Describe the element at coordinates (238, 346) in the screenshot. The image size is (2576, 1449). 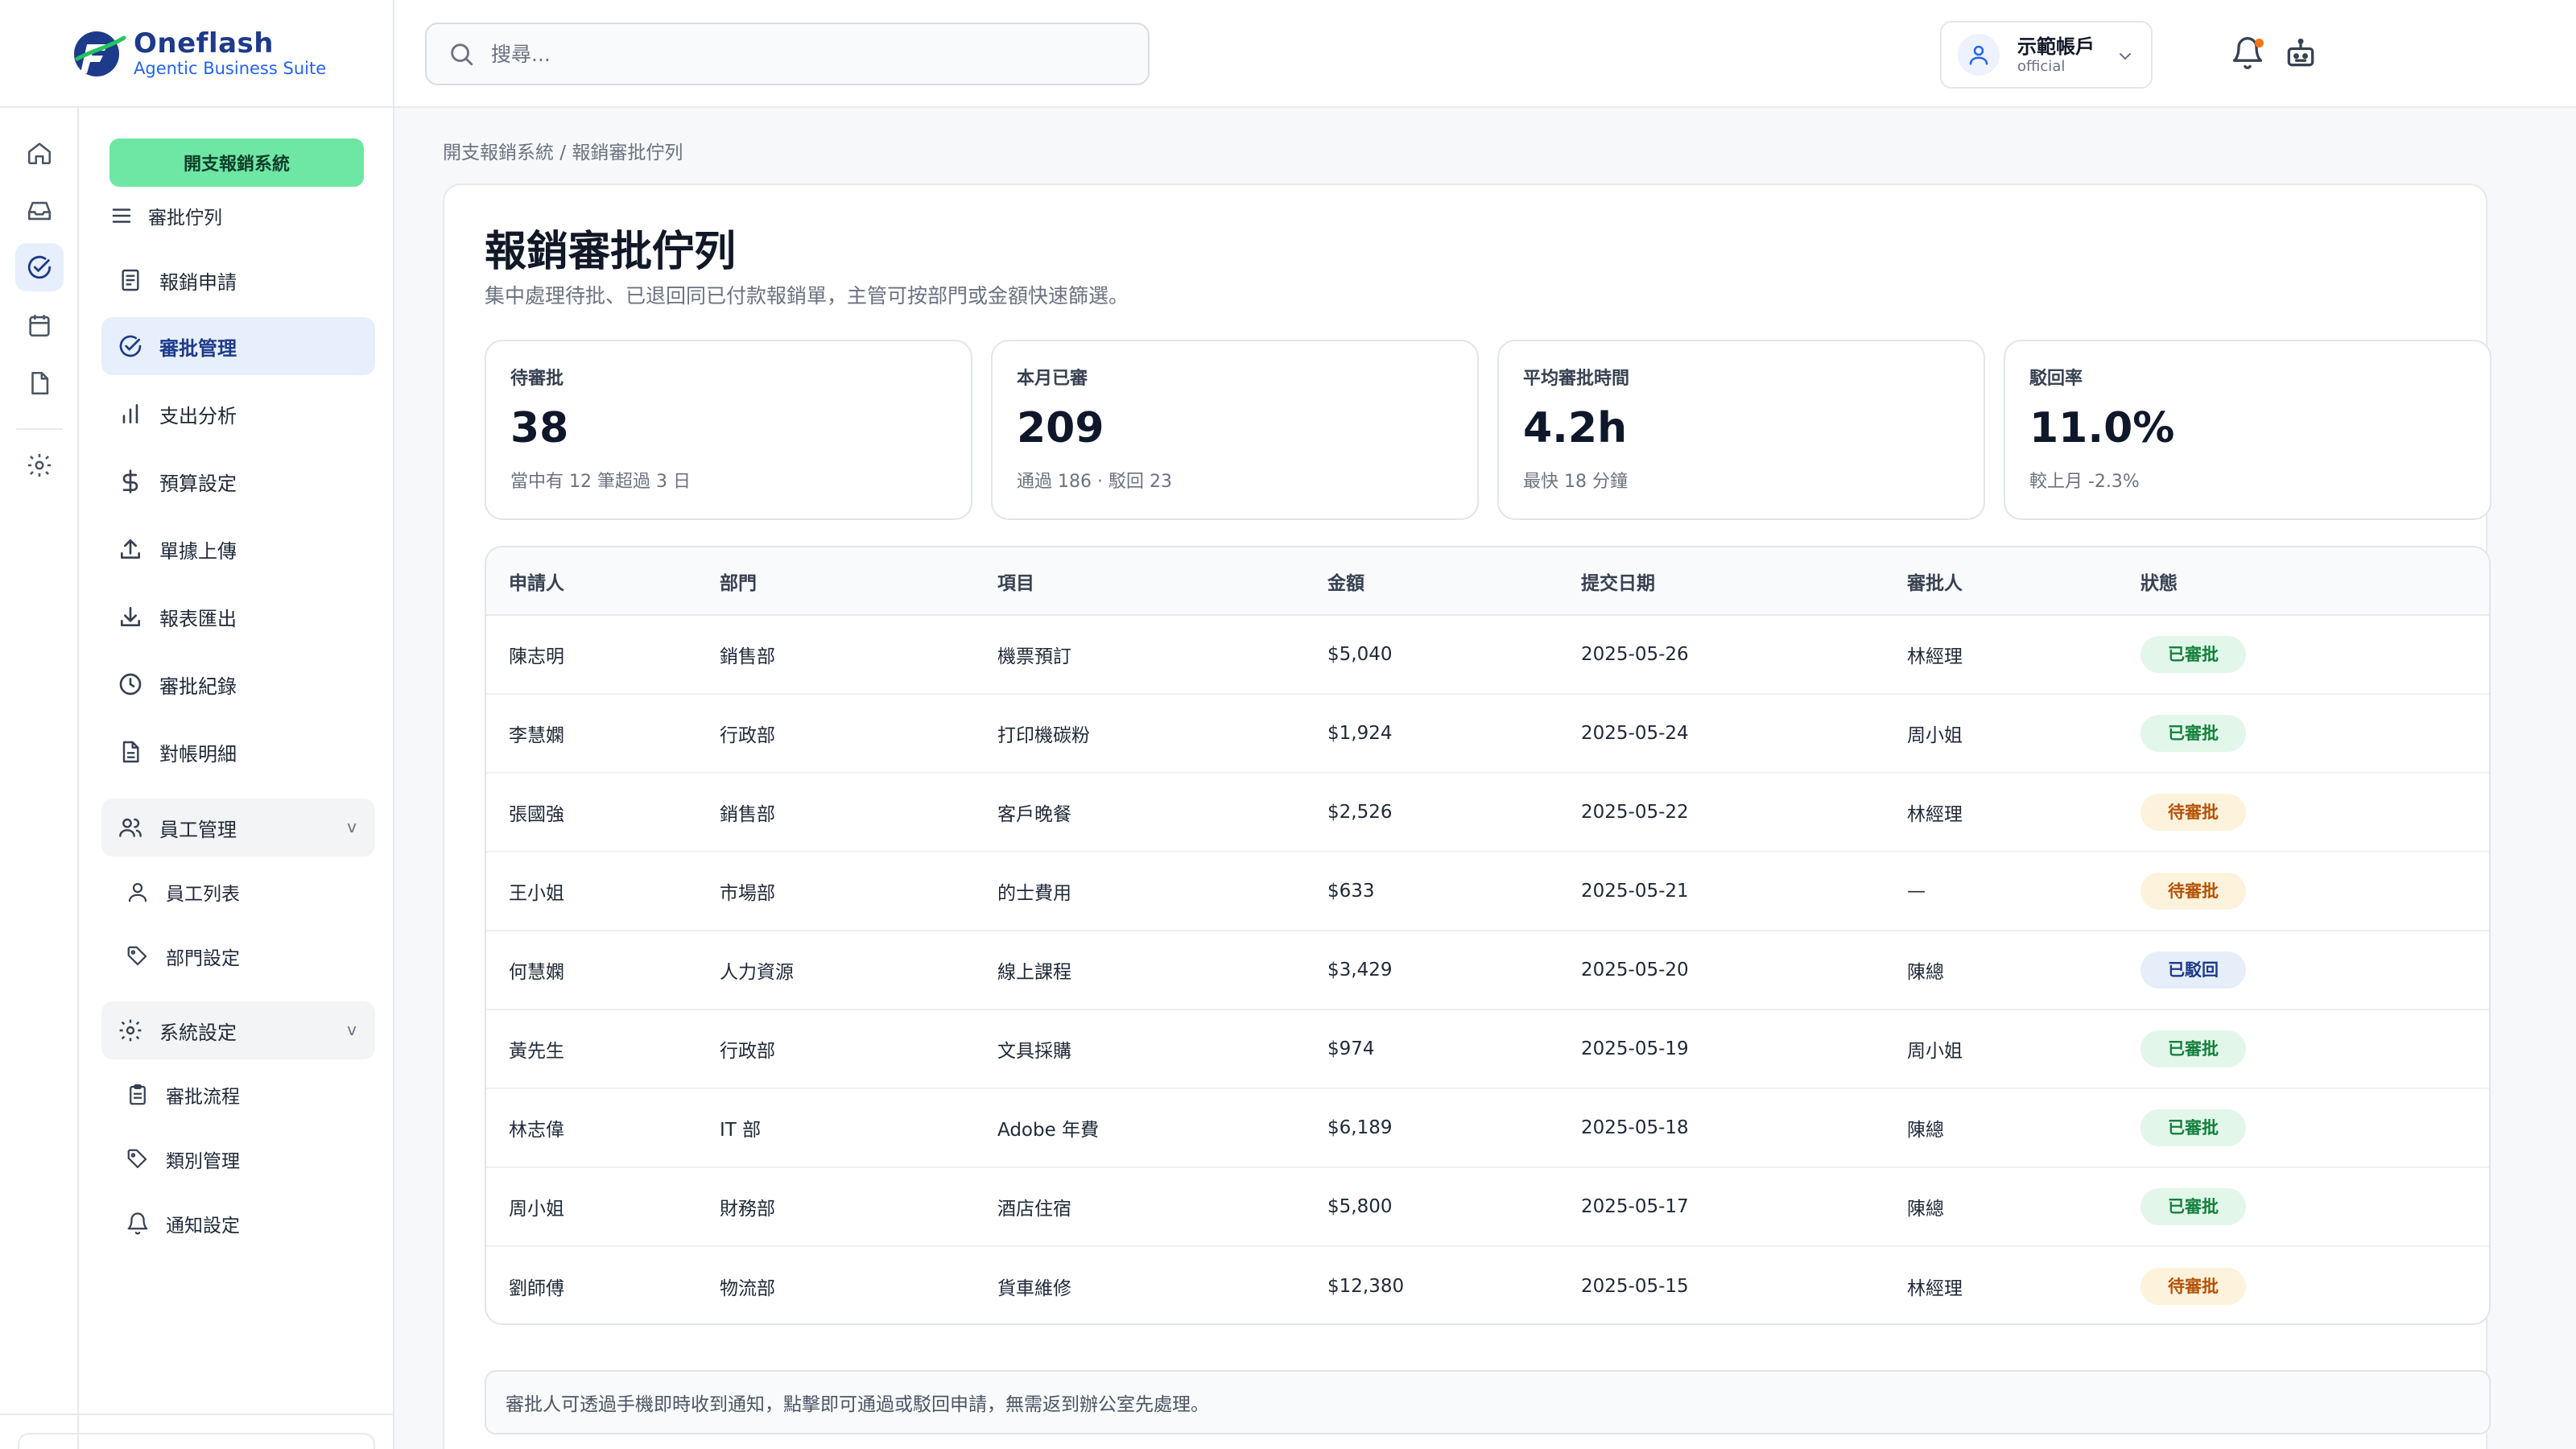
I see `sidebar-item-approval-management: 審批管理` at that location.